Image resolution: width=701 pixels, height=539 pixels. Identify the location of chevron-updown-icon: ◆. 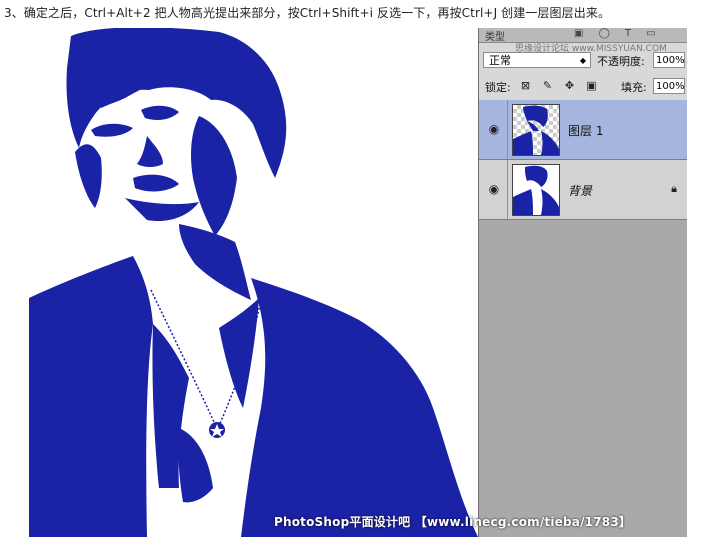
(582, 60).